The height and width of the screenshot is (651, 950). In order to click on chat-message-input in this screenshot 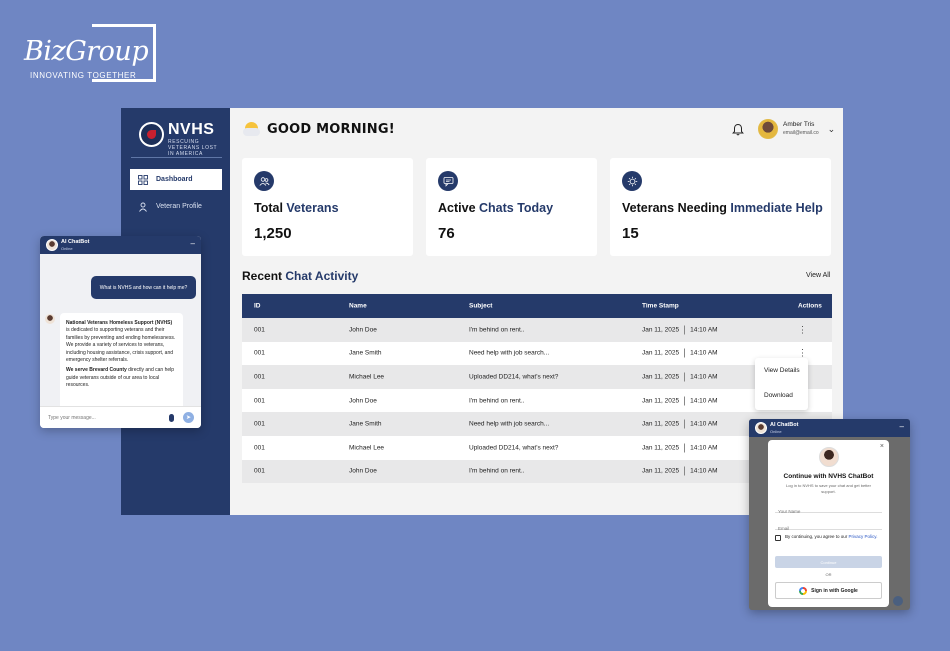, I will do `click(103, 418)`.